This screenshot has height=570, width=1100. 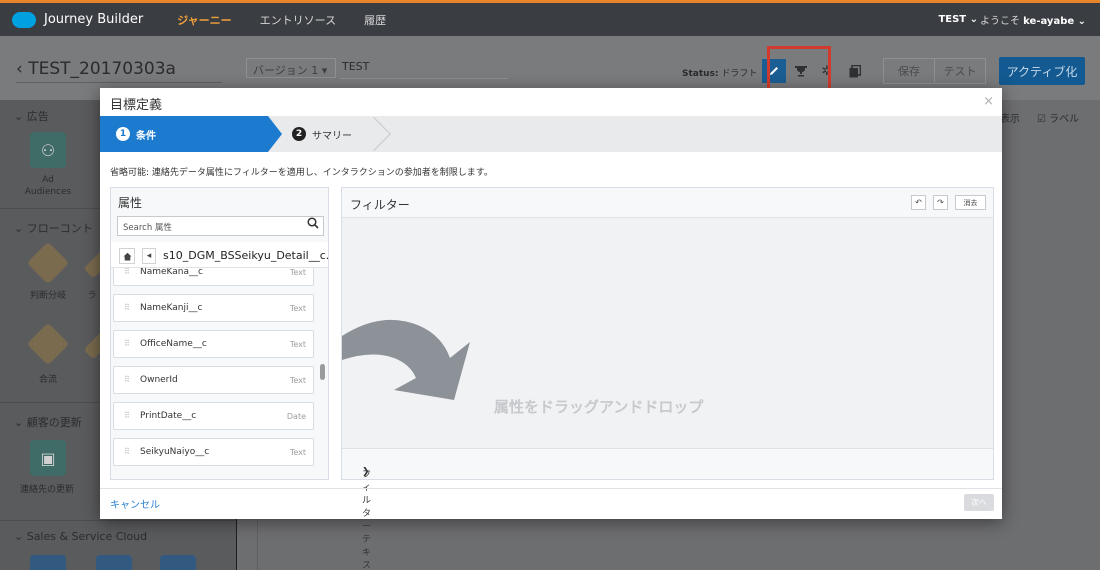 What do you see at coordinates (1054, 21) in the screenshot?
I see `user-name: ke-ayabe ⌄` at bounding box center [1054, 21].